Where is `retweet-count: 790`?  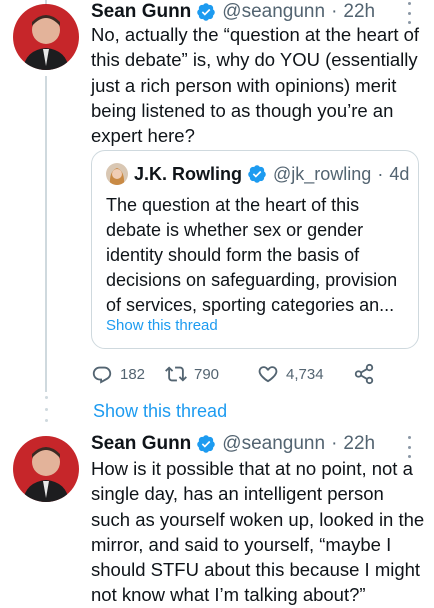
retweet-count: 790 is located at coordinates (207, 374).